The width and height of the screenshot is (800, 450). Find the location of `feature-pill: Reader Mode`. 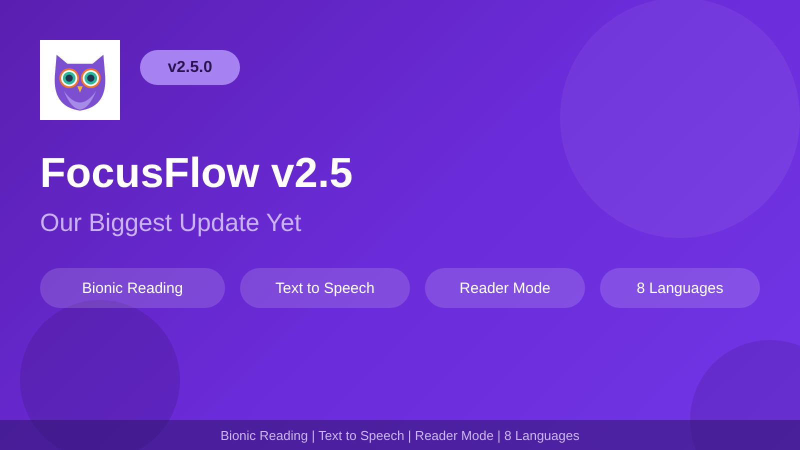

feature-pill: Reader Mode is located at coordinates (505, 288).